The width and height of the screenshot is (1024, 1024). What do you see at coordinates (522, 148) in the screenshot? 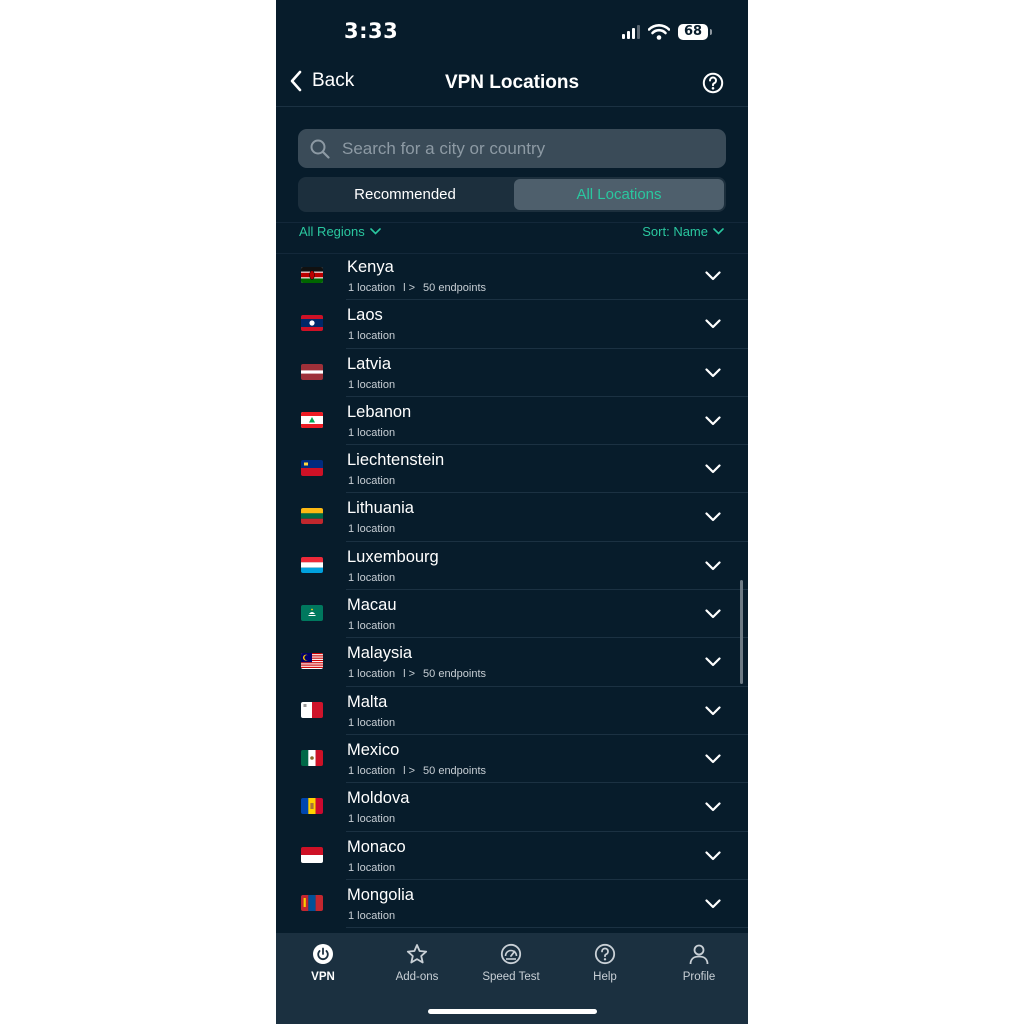
I see `search-input` at bounding box center [522, 148].